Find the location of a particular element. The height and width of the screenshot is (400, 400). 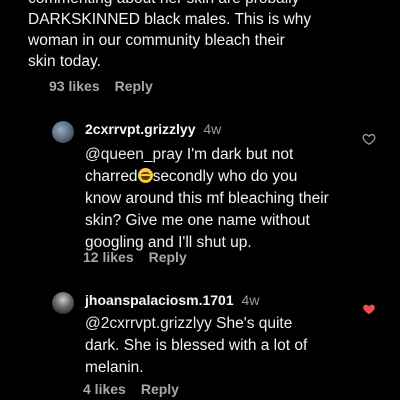

reply-header: jhoanspalaciosm.1701 4w is located at coordinates (172, 300).